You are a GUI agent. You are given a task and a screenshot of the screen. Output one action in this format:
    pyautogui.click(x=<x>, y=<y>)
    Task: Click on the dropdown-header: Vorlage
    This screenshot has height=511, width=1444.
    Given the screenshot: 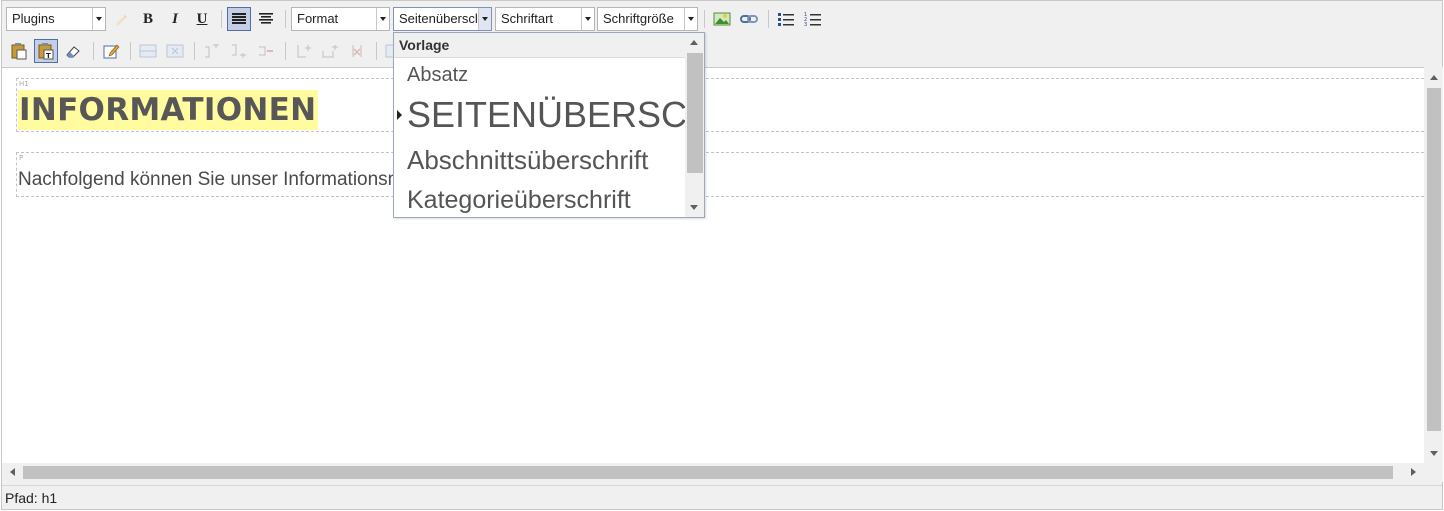 What is the action you would take?
    pyautogui.click(x=540, y=45)
    